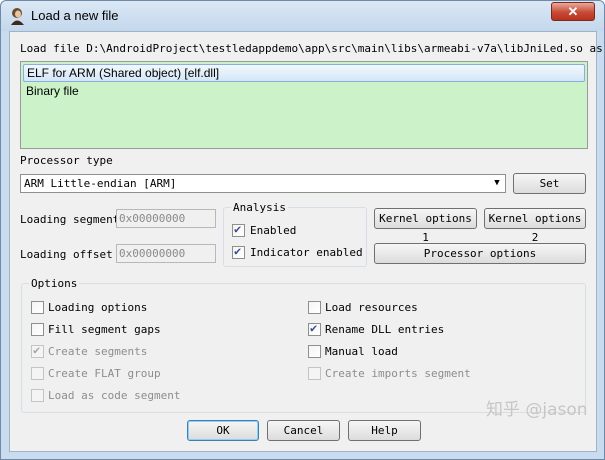 The width and height of the screenshot is (605, 460). I want to click on list-item-elf: ELF for ARM (Shared object) [elf.dll], so click(304, 73).